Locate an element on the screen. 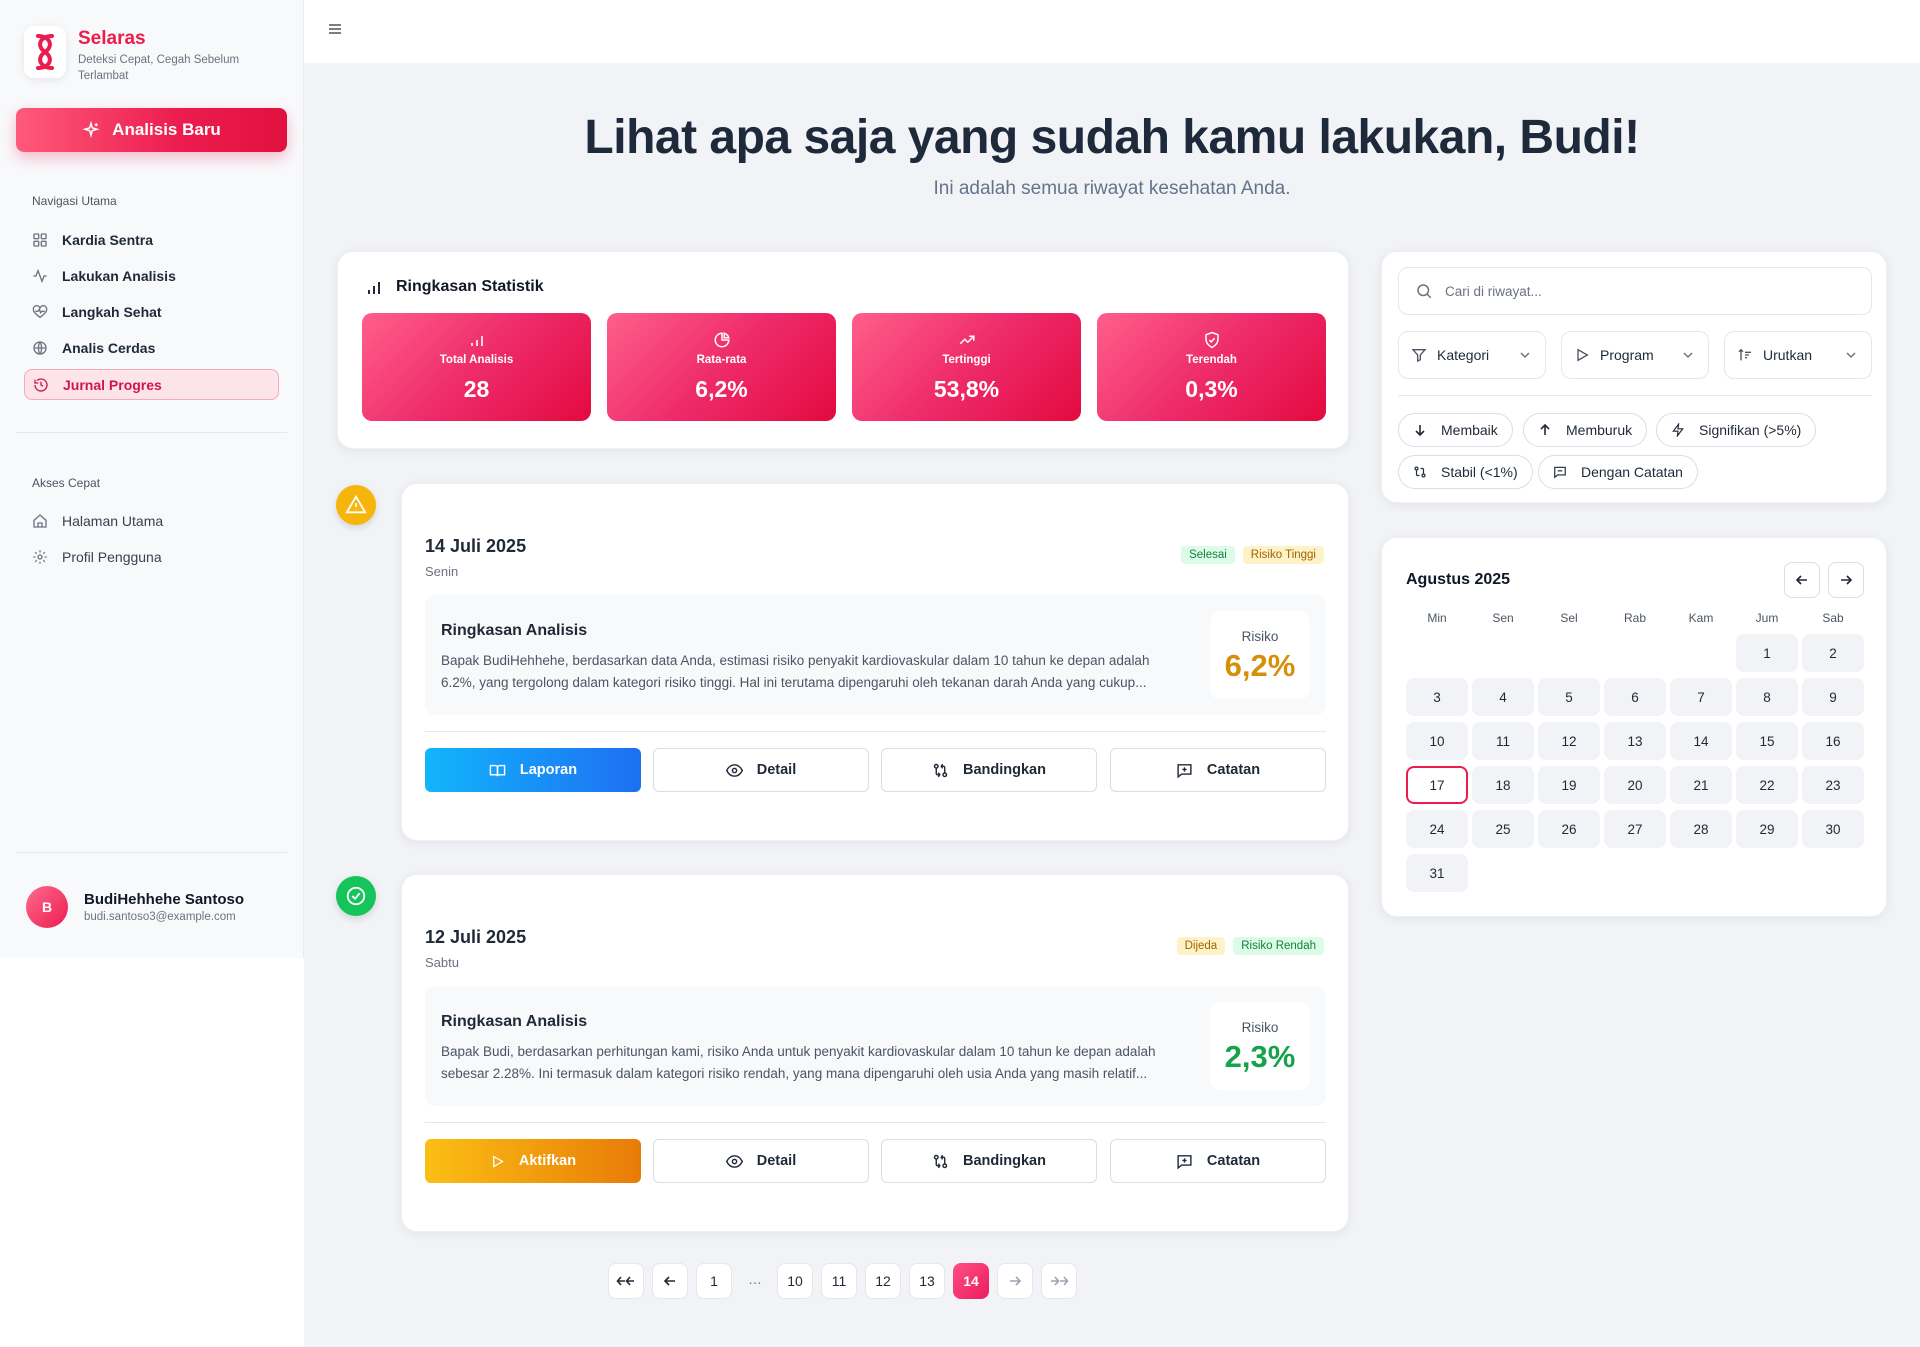 The image size is (1920, 1347). chip-worsening: Memburuk is located at coordinates (1585, 430).